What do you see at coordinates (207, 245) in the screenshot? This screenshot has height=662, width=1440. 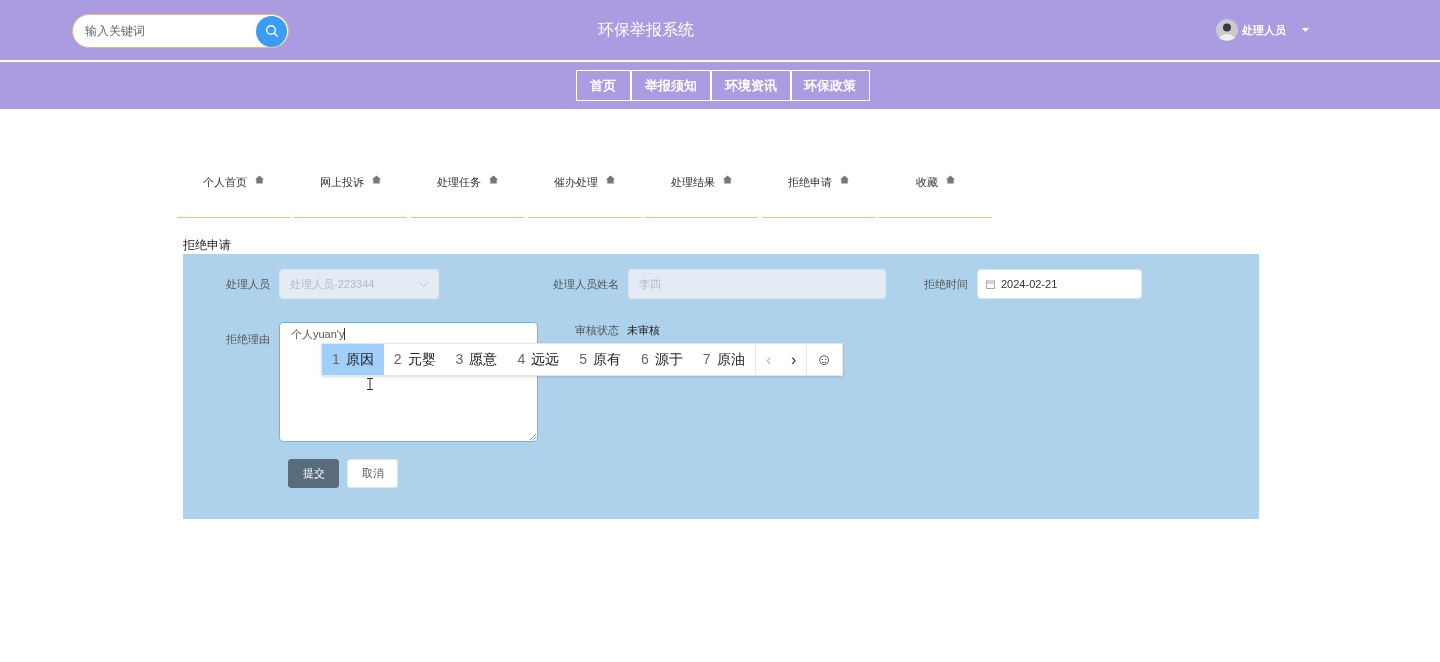 I see `section-title: 拒绝申请` at bounding box center [207, 245].